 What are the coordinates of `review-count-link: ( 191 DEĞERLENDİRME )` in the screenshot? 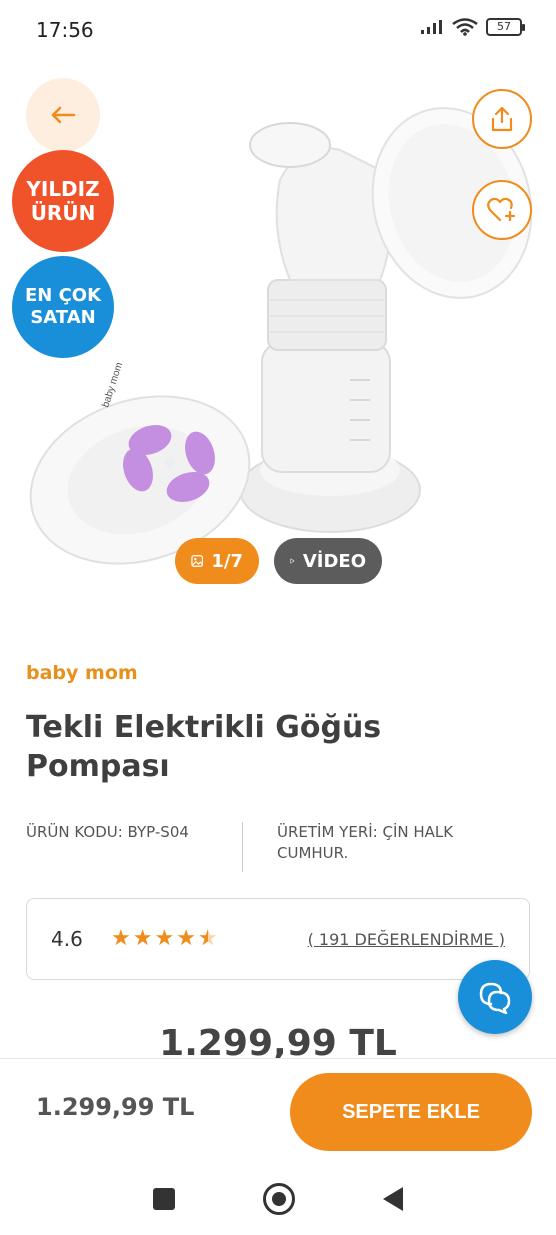 It's located at (406, 939).